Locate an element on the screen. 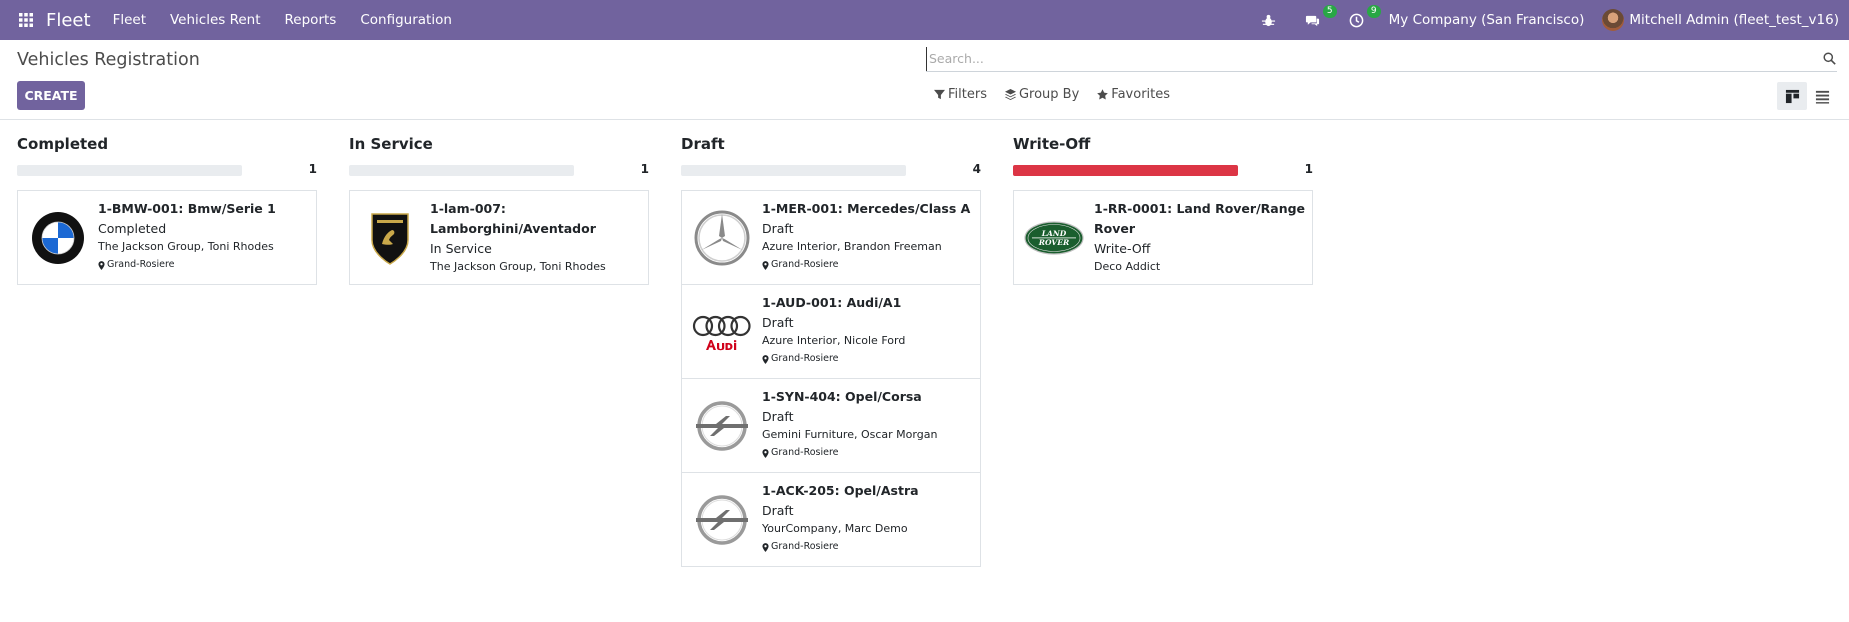  card-state: Write-Off is located at coordinates (1122, 248).